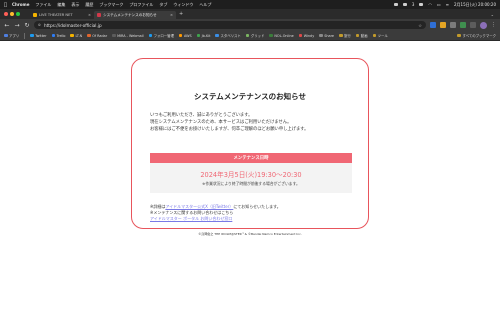 The width and height of the screenshot is (500, 313). Describe the element at coordinates (12, 14) in the screenshot. I see `minimize-window-button` at that location.